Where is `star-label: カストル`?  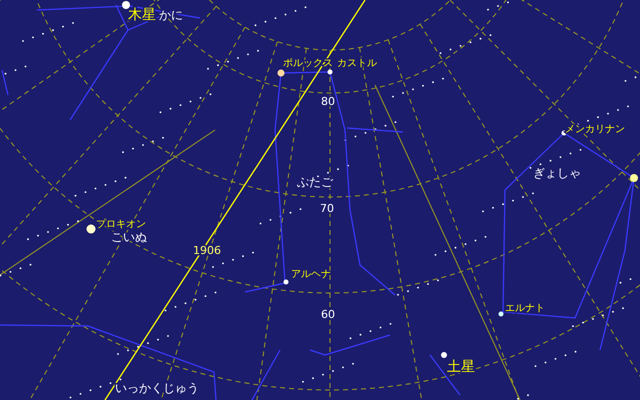 star-label: カストル is located at coordinates (357, 63).